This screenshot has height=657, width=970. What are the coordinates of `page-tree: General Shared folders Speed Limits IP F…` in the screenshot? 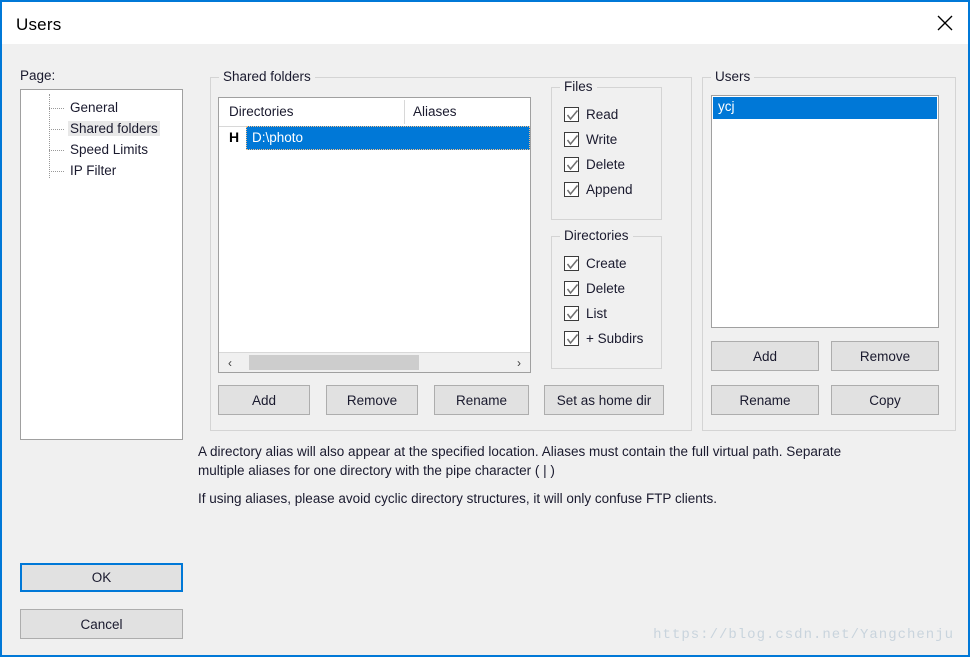 It's located at (101, 264).